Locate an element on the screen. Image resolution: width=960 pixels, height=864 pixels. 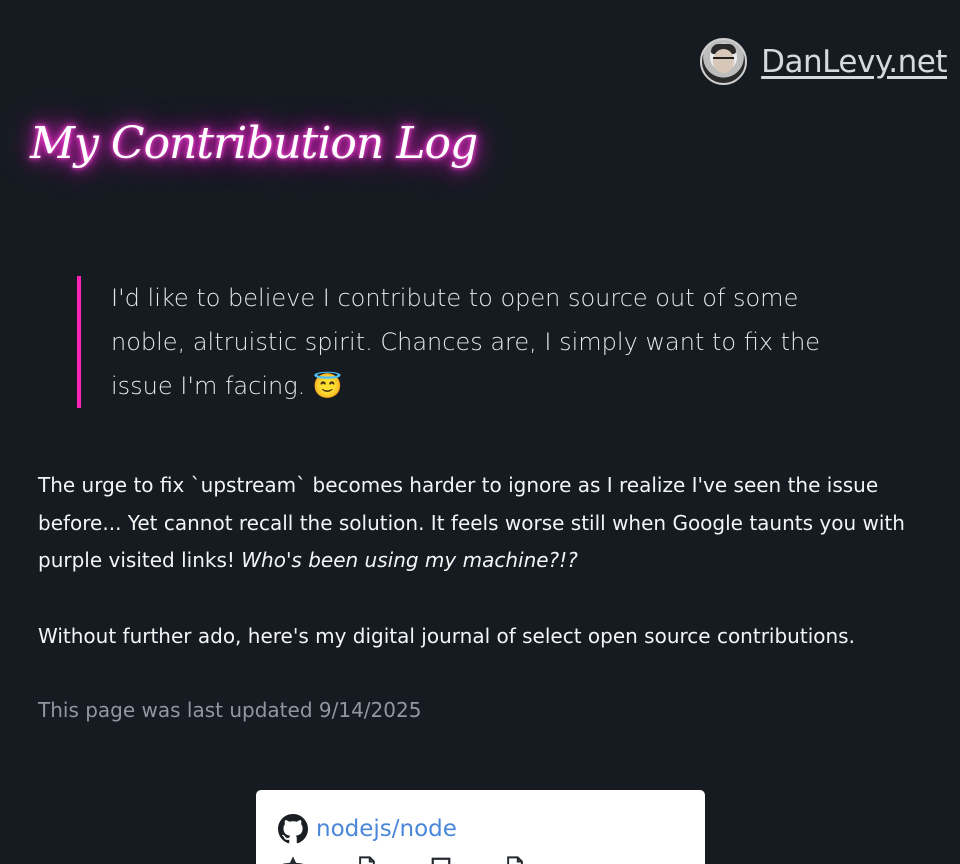
repo-header: nodejs/node is located at coordinates (367, 829).